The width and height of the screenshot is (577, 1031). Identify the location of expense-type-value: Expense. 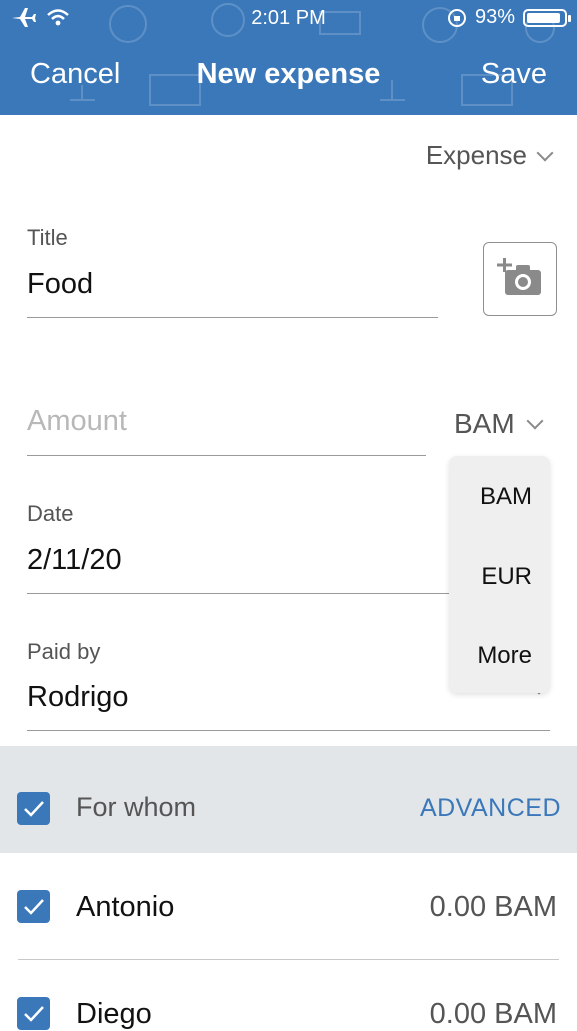
(476, 155).